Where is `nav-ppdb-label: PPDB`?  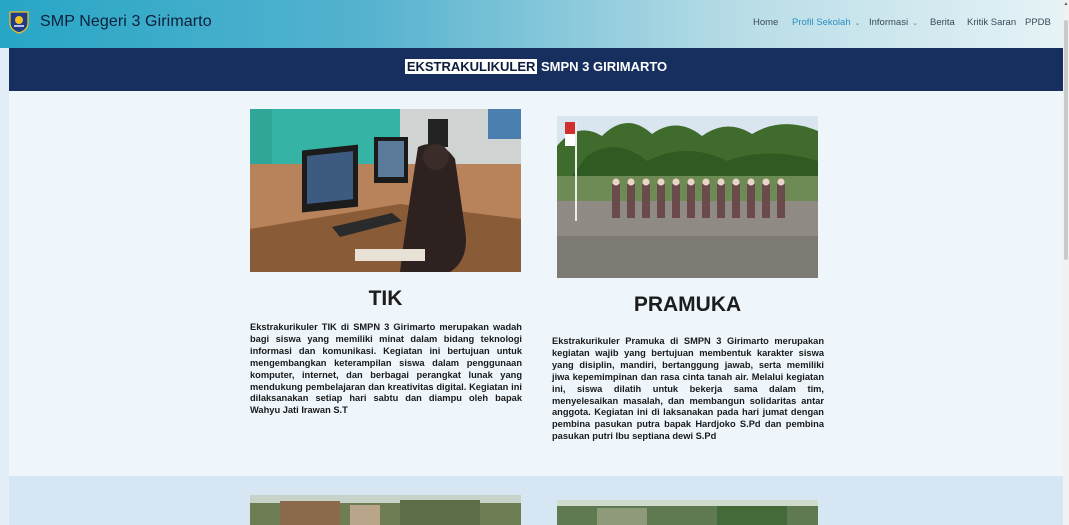 nav-ppdb-label: PPDB is located at coordinates (1038, 22).